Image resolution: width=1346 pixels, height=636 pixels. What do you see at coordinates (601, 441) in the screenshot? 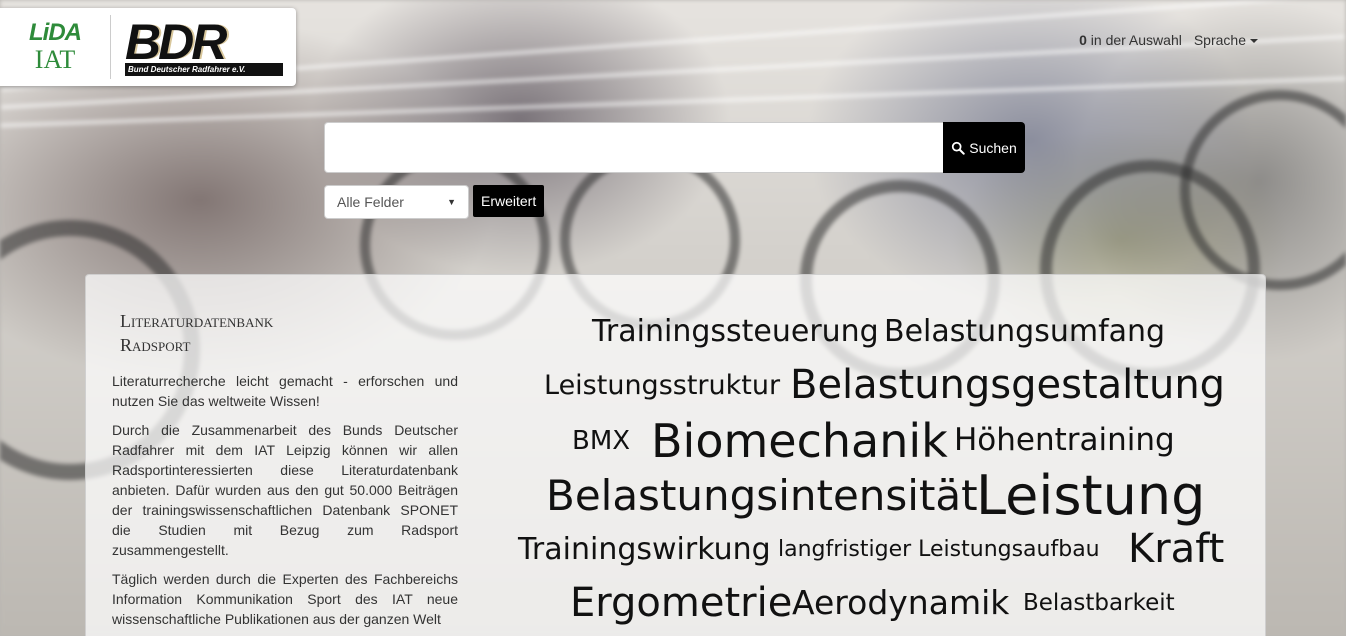
I see `tag-link: BMX` at bounding box center [601, 441].